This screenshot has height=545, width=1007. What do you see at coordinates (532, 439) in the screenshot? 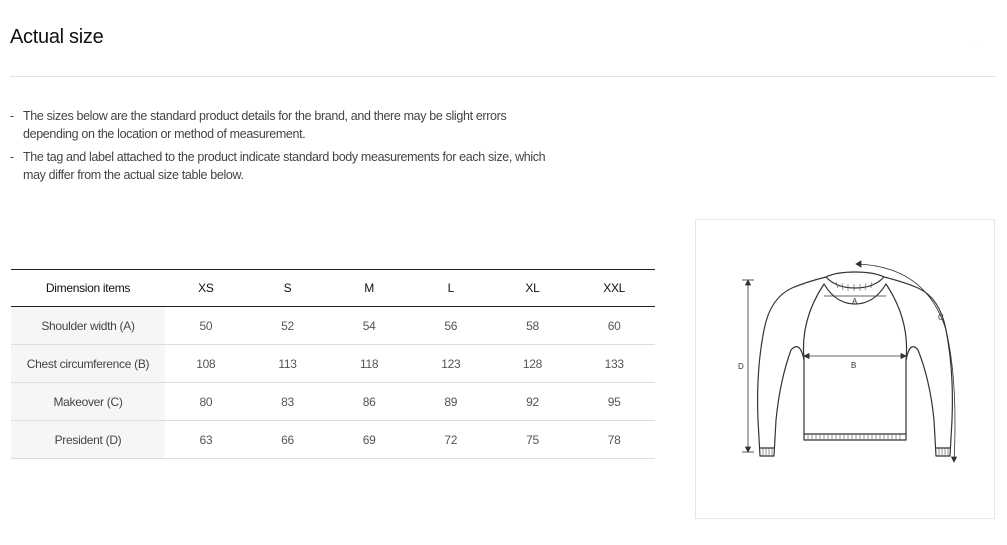
I see `table-cell: 75` at bounding box center [532, 439].